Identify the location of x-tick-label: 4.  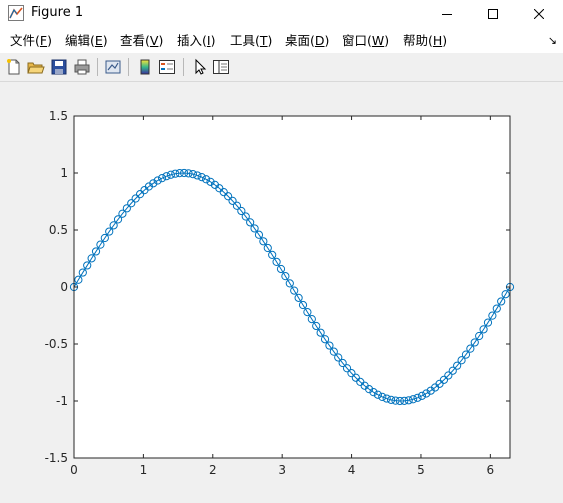
(352, 470).